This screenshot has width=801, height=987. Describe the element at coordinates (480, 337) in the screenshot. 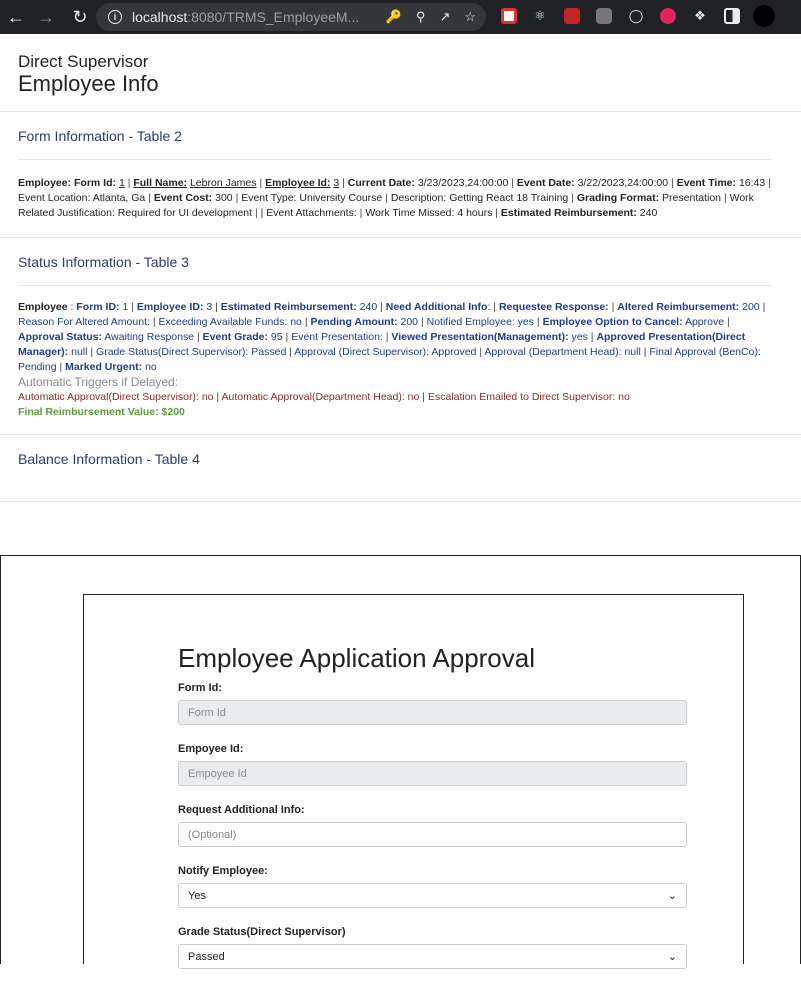

I see `viewed-presentation-label: Viewed Presentation(Management):` at that location.